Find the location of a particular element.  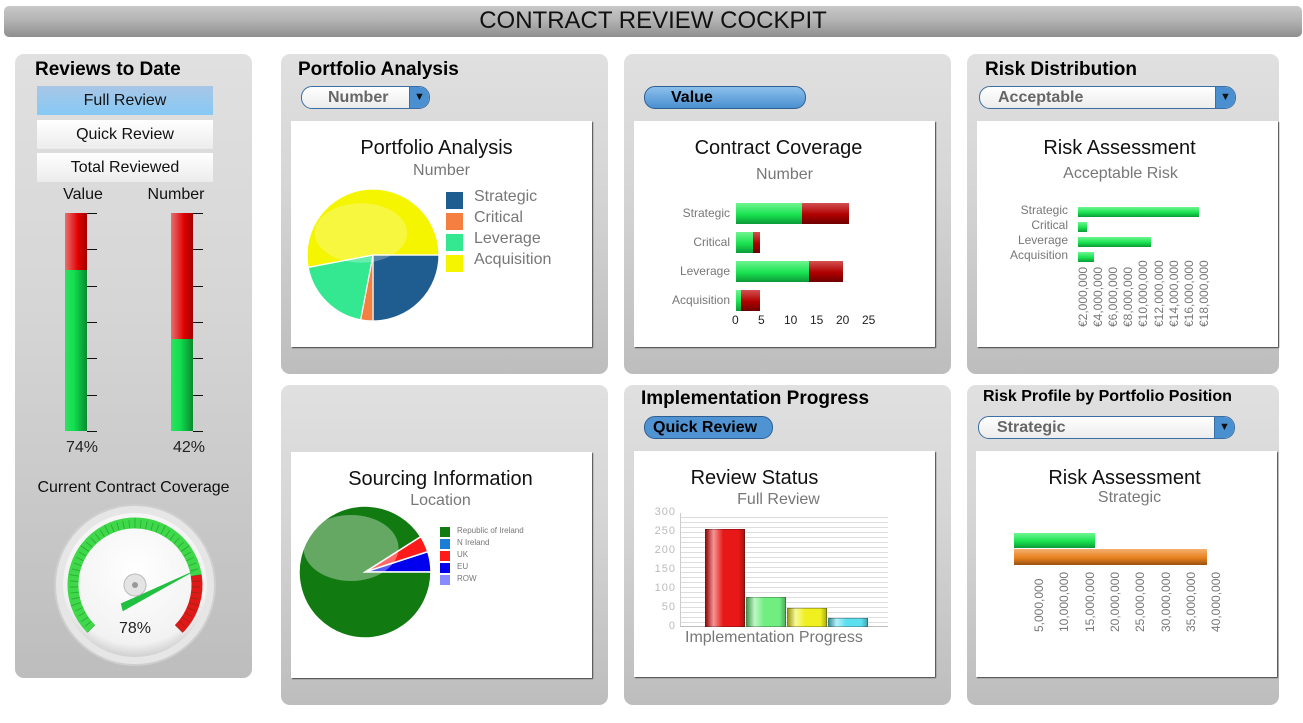

quick-review-button: Quick Review is located at coordinates (125, 134).